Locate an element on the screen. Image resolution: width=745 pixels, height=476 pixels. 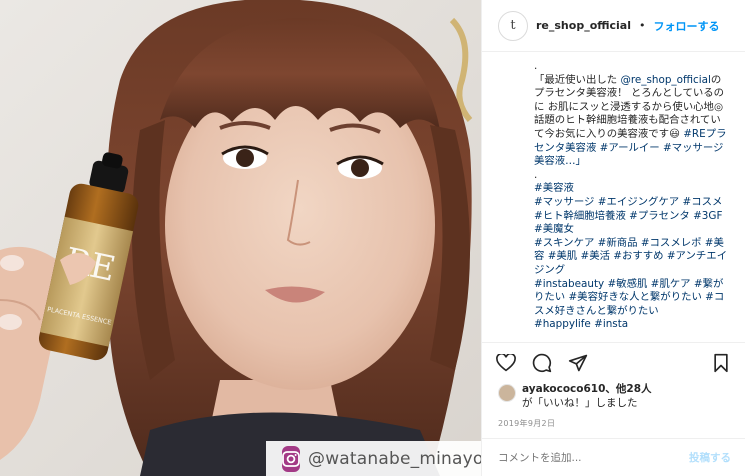
liker-avatar is located at coordinates (507, 393).